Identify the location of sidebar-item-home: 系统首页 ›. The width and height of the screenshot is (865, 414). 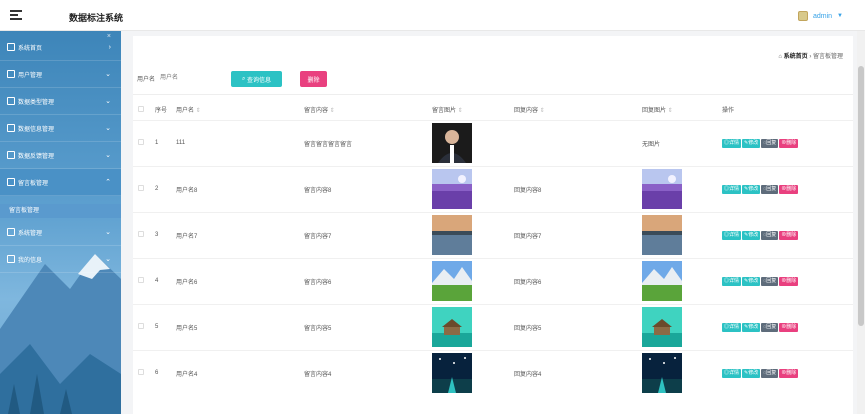
(60, 47).